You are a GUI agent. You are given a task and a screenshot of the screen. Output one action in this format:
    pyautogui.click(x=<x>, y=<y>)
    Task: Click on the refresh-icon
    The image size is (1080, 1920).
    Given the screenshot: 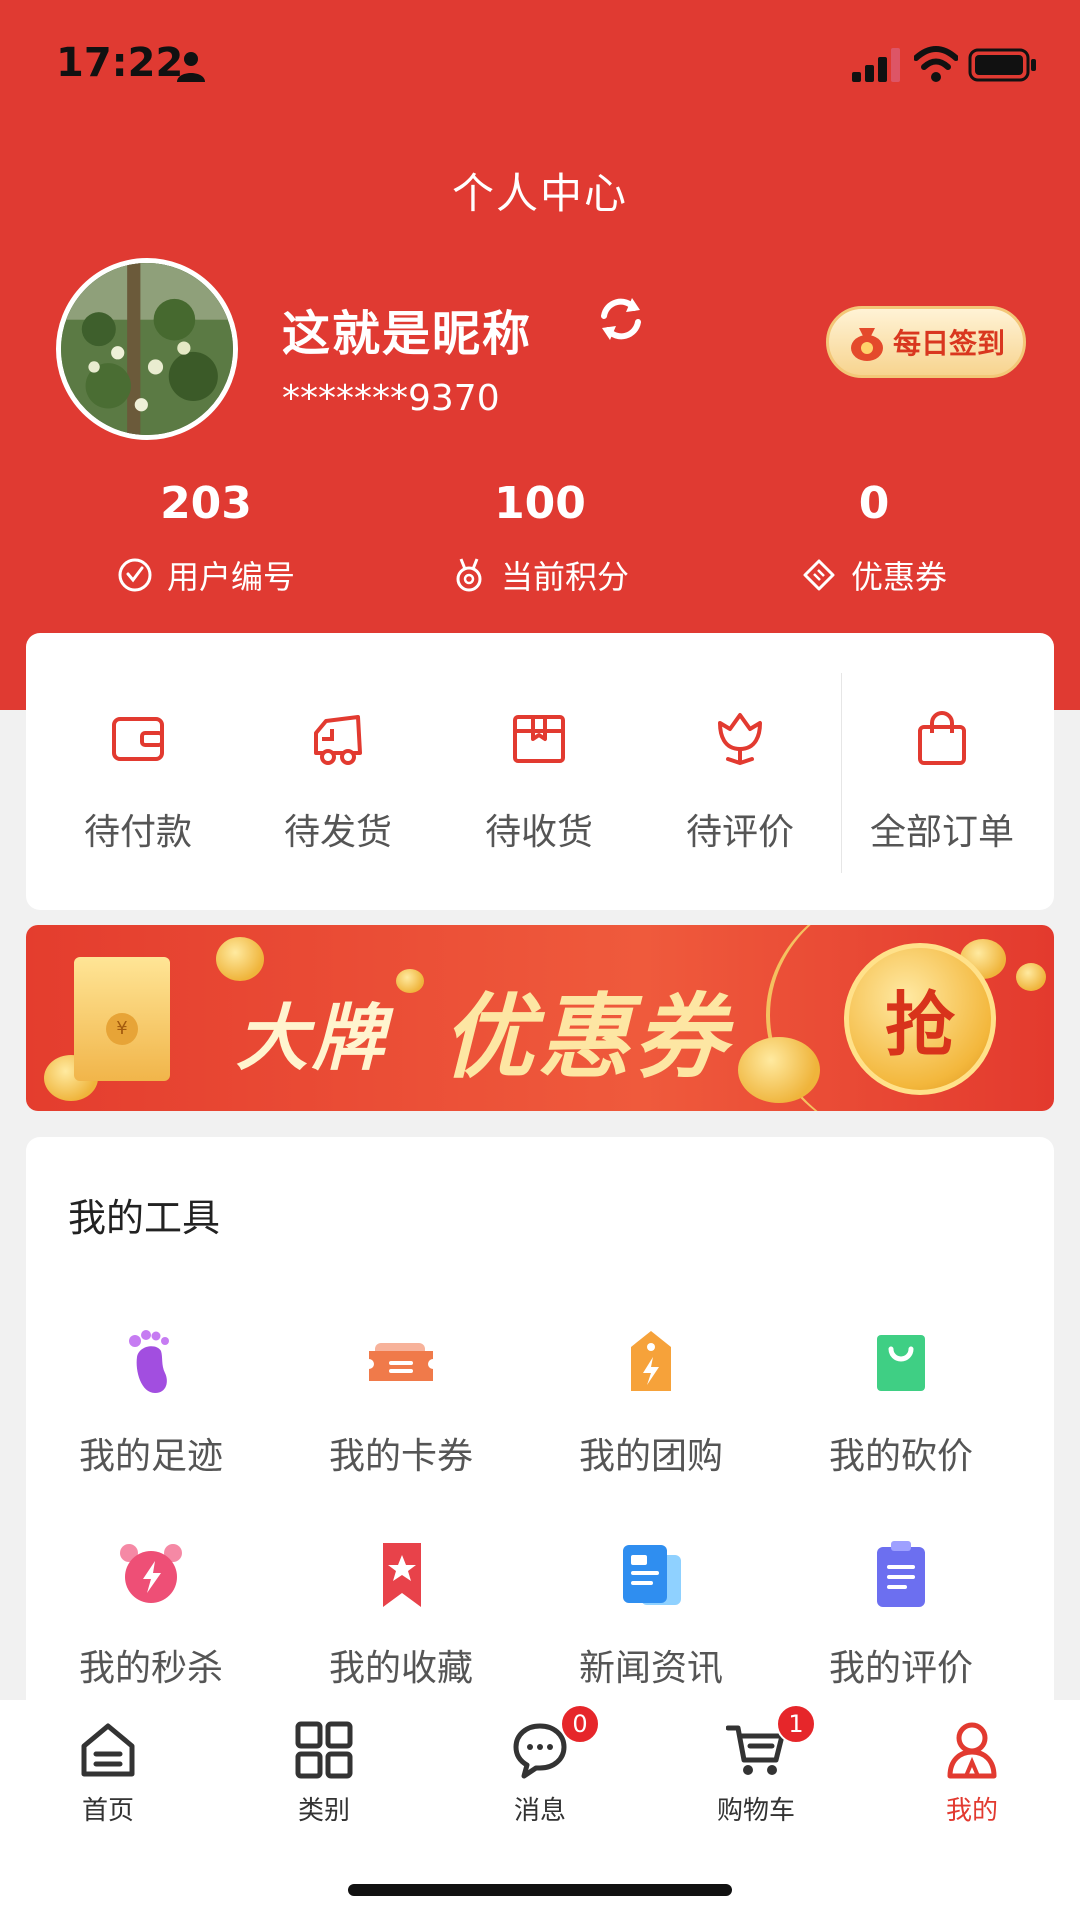 What is the action you would take?
    pyautogui.click(x=621, y=319)
    